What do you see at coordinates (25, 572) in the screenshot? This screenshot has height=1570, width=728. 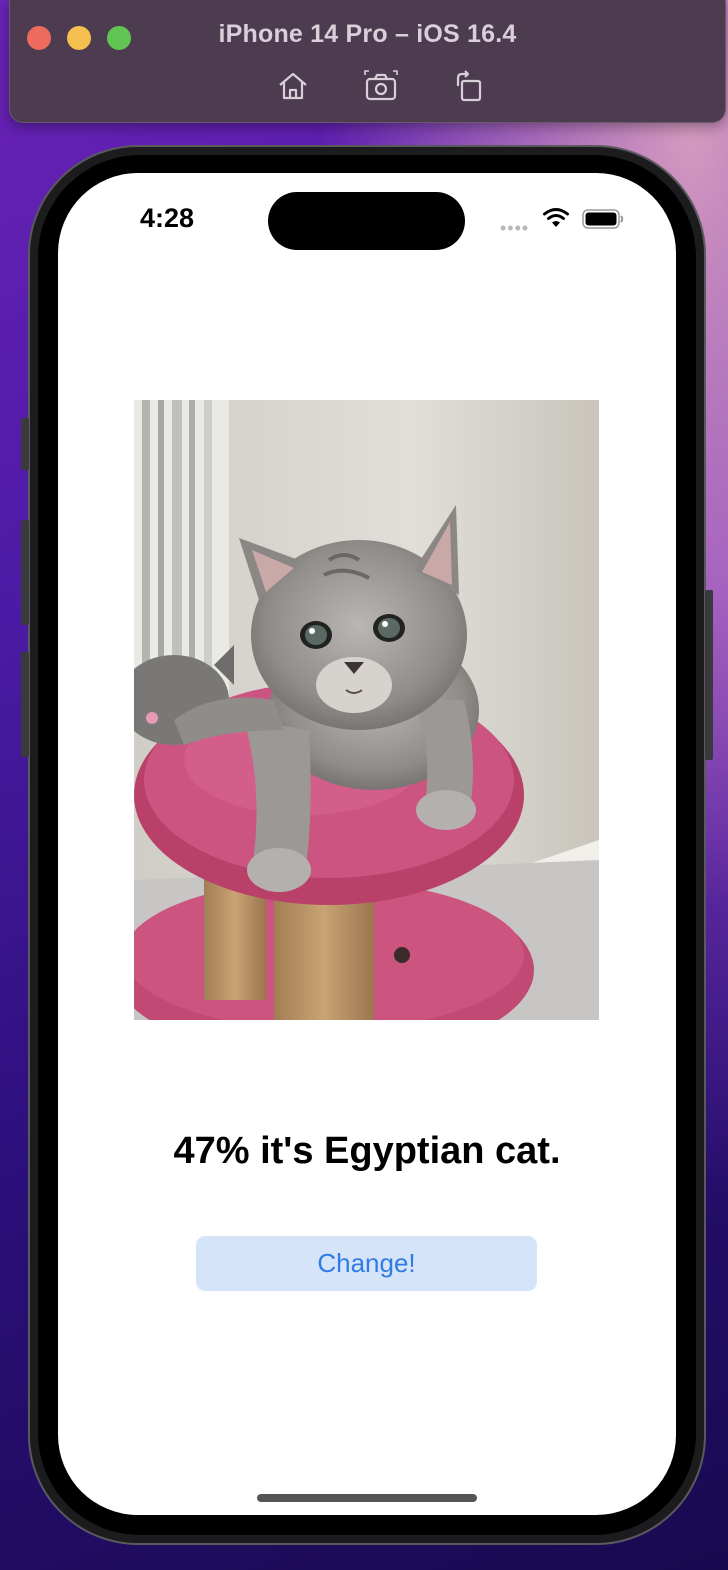 I see `volume-up-button` at bounding box center [25, 572].